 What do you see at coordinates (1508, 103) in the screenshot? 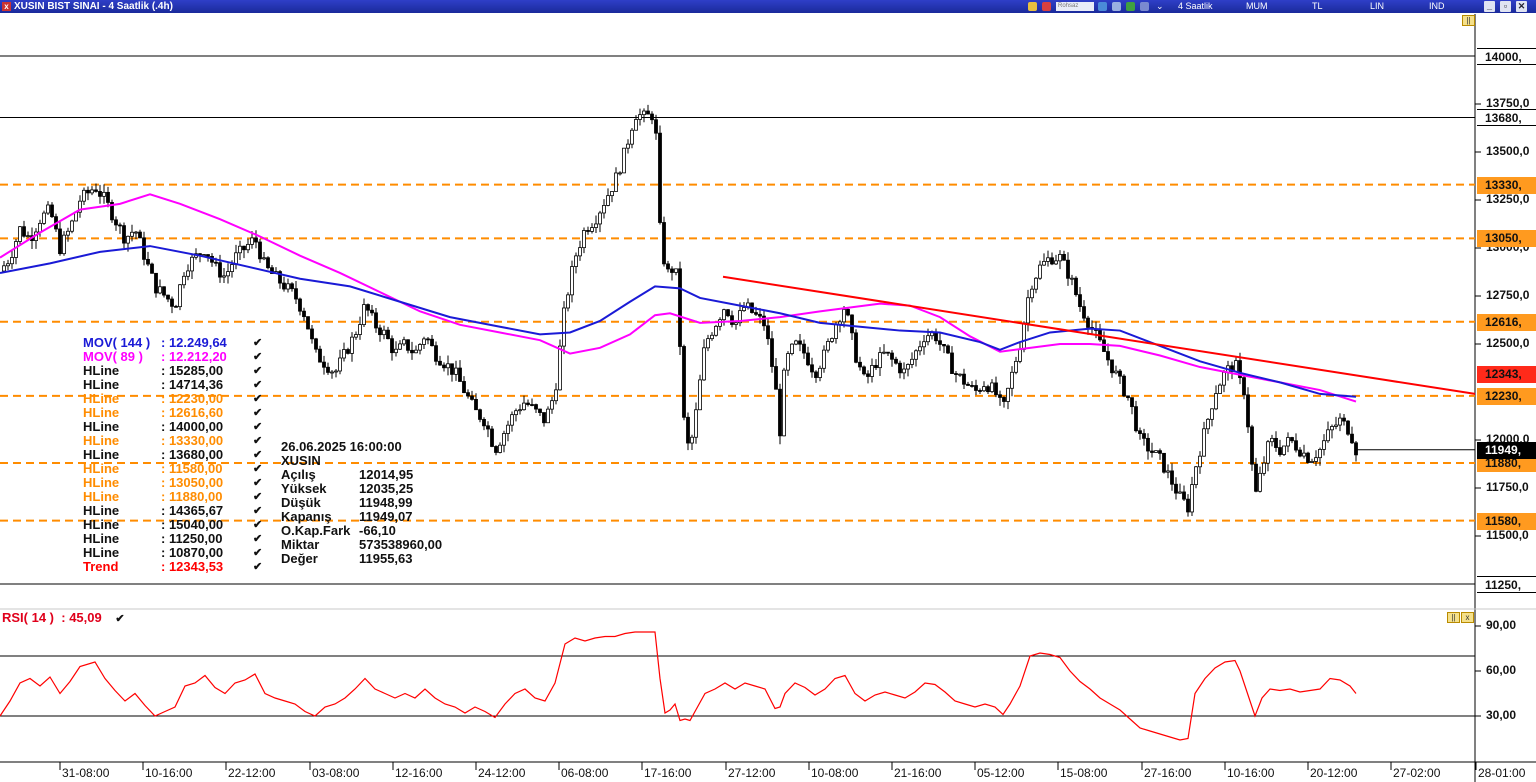
I see `price-tick-label: 13750,0` at bounding box center [1508, 103].